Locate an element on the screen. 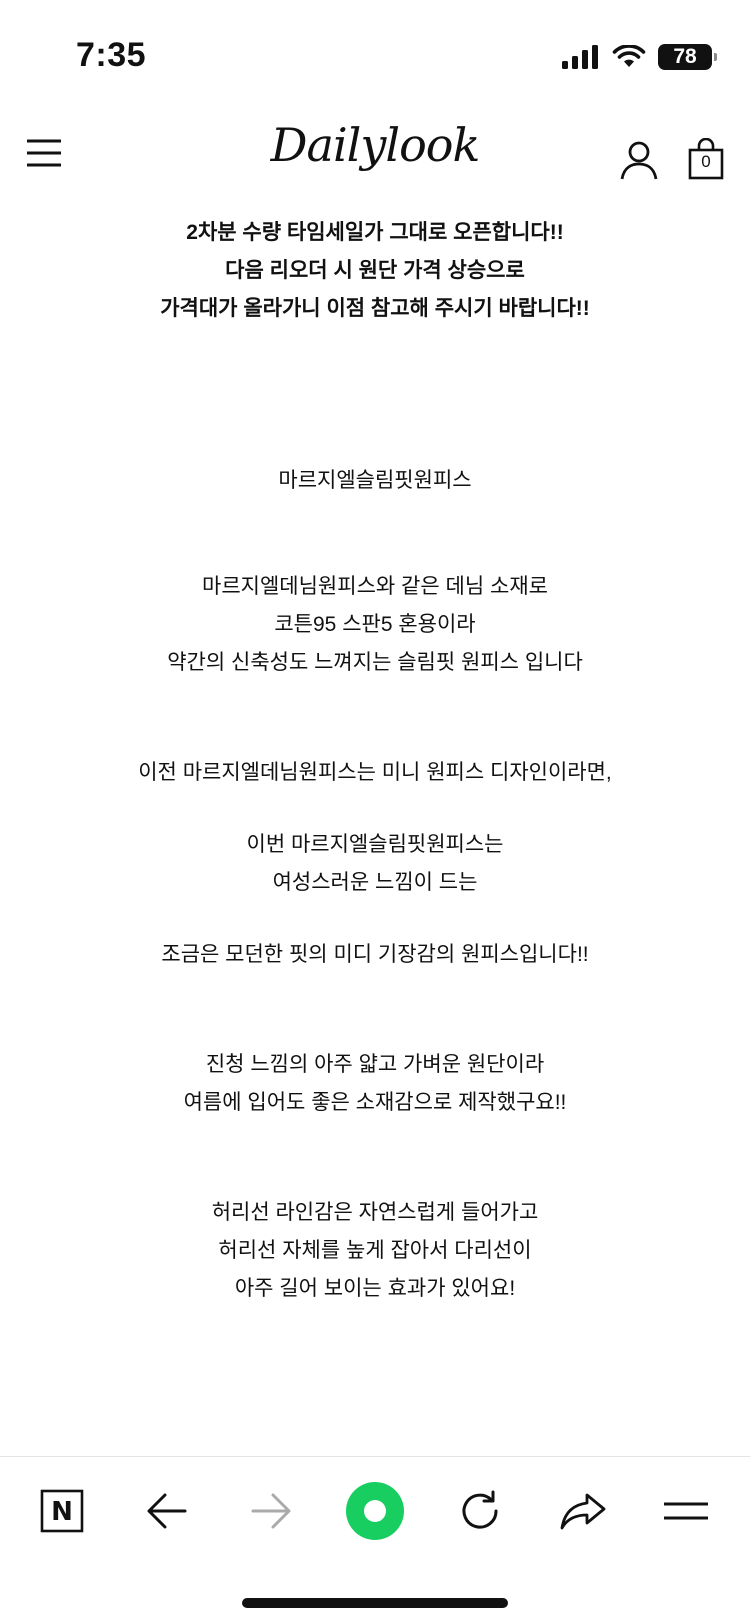  paragraph-3: 이번 마르지엘슬림핏원피스는 여성스러운 느낌이 드는 is located at coordinates (375, 864).